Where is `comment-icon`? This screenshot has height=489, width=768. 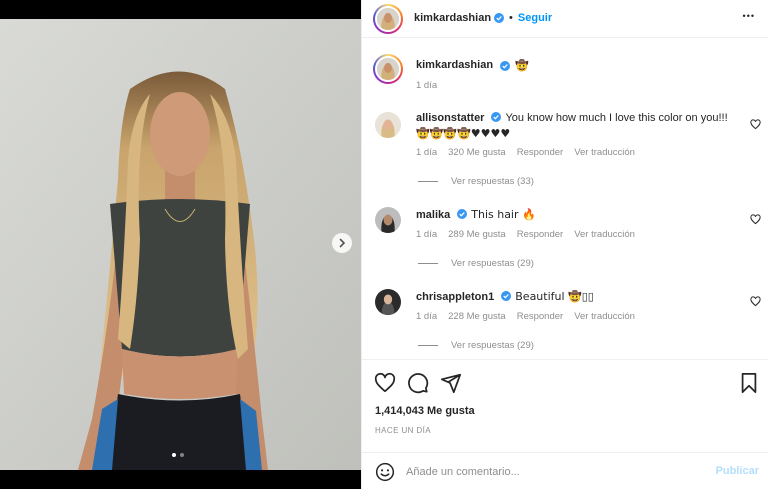 comment-icon is located at coordinates (418, 383).